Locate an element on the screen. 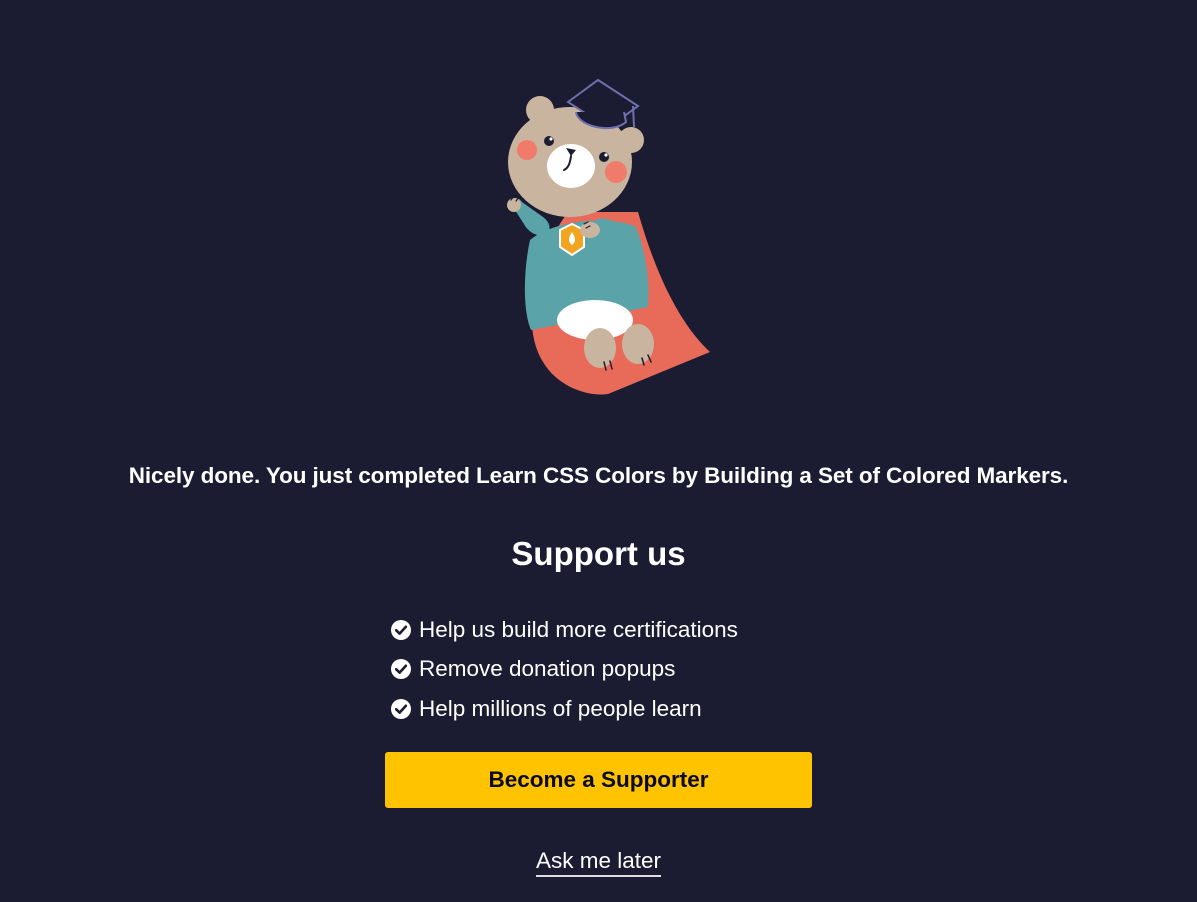  benefit-label: Help us build more certifications is located at coordinates (578, 629).